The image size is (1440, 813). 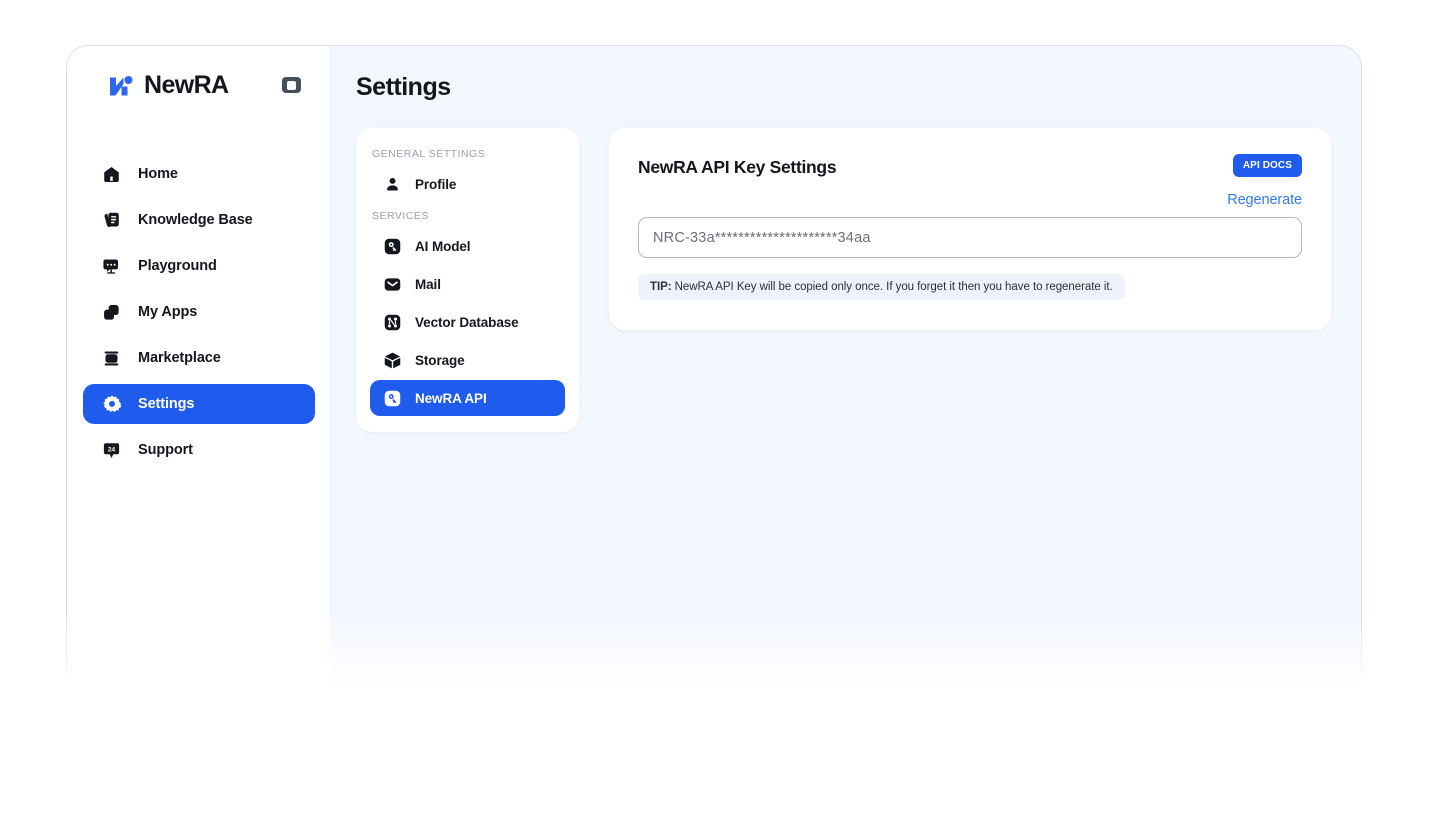 I want to click on vector-db-icon, so click(x=392, y=322).